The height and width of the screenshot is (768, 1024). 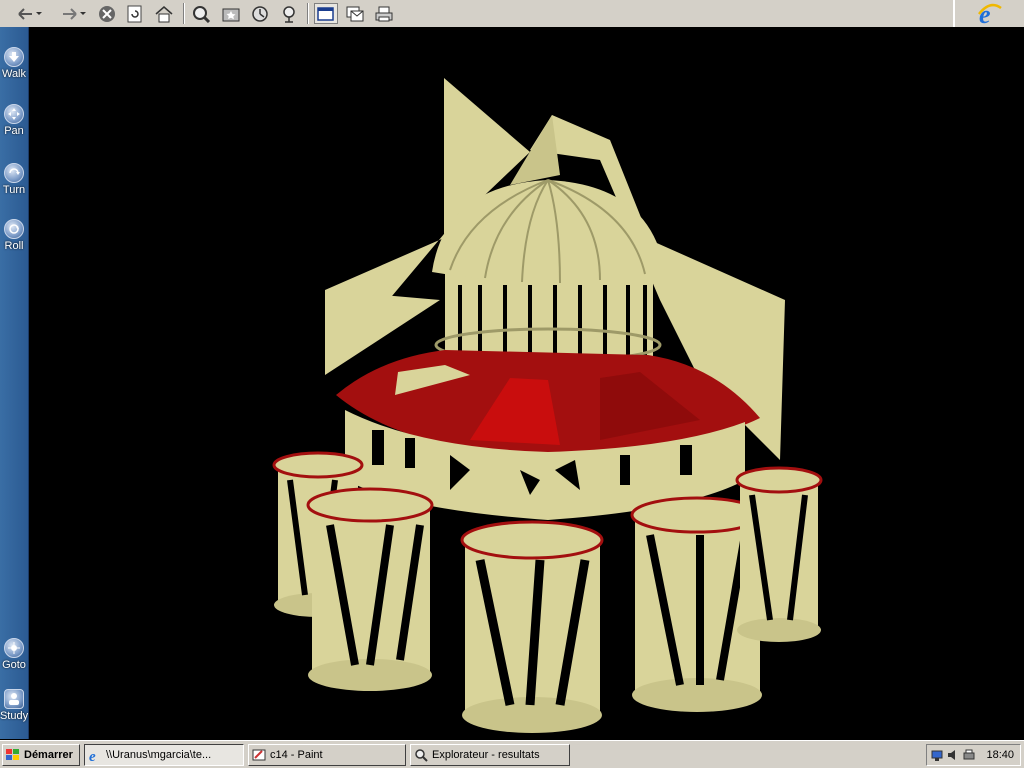 I want to click on volume-icon, so click(x=953, y=755).